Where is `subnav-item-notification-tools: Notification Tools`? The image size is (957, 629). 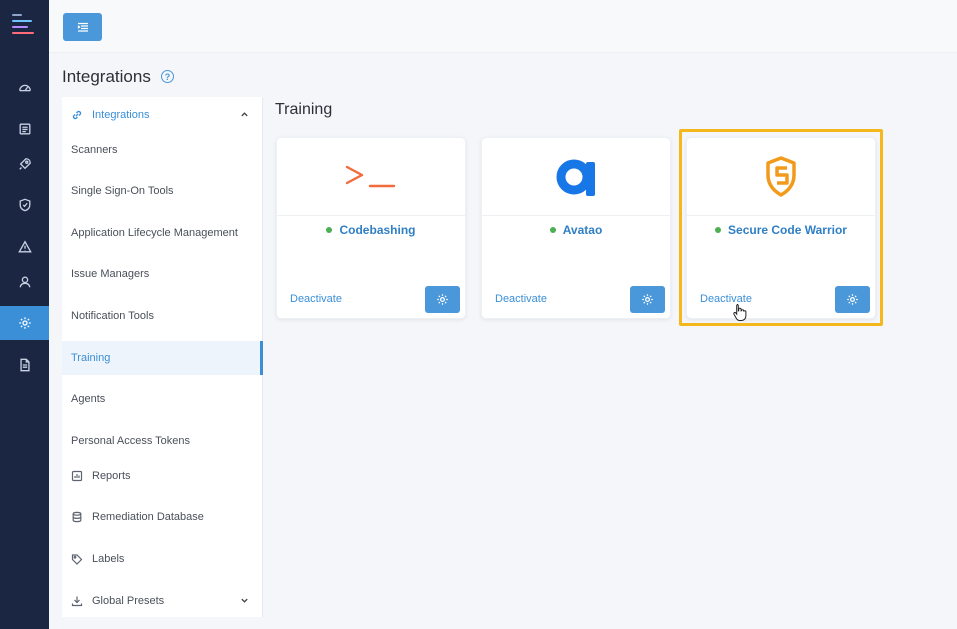 subnav-item-notification-tools: Notification Tools is located at coordinates (162, 316).